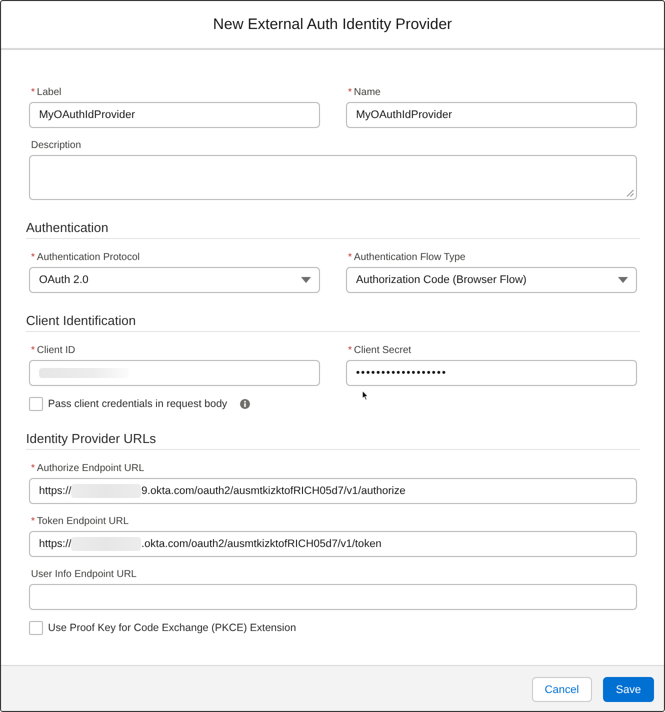  What do you see at coordinates (174, 280) in the screenshot?
I see `dropdown-field: OAuth 2.0` at bounding box center [174, 280].